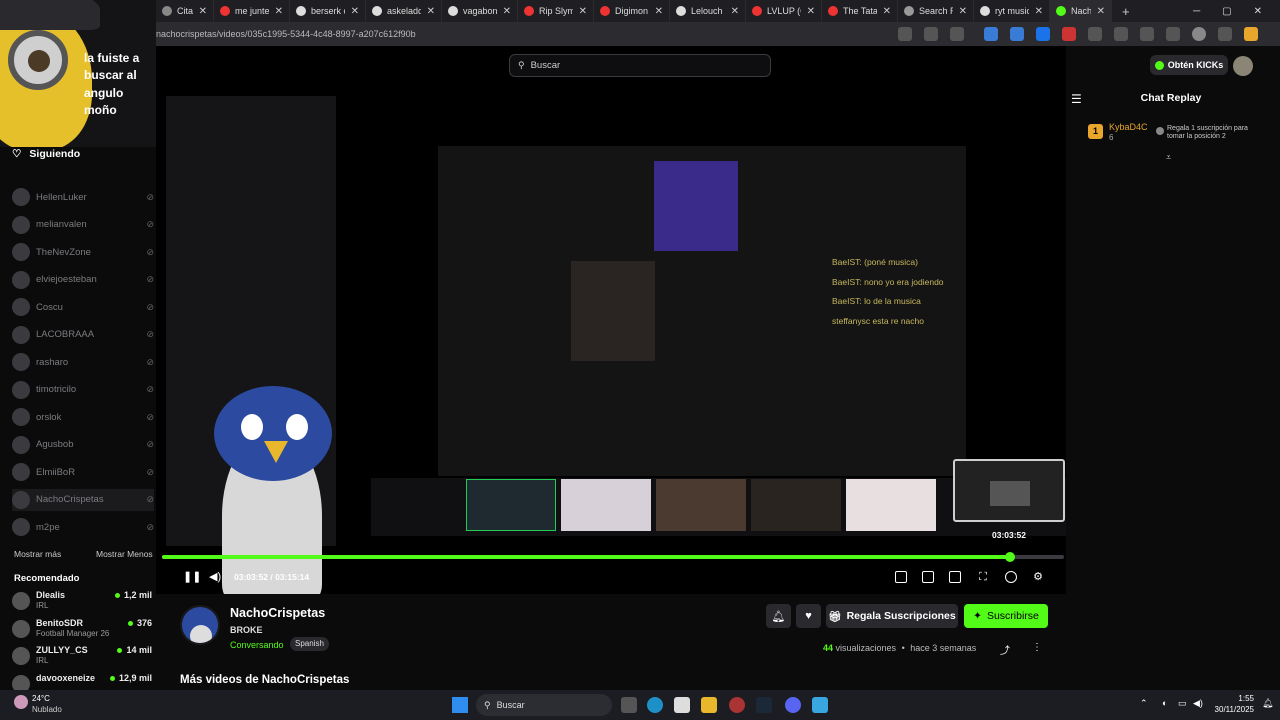  What do you see at coordinates (860, 11) in the screenshot?
I see `browser-tab: The Tatami ✕` at bounding box center [860, 11].